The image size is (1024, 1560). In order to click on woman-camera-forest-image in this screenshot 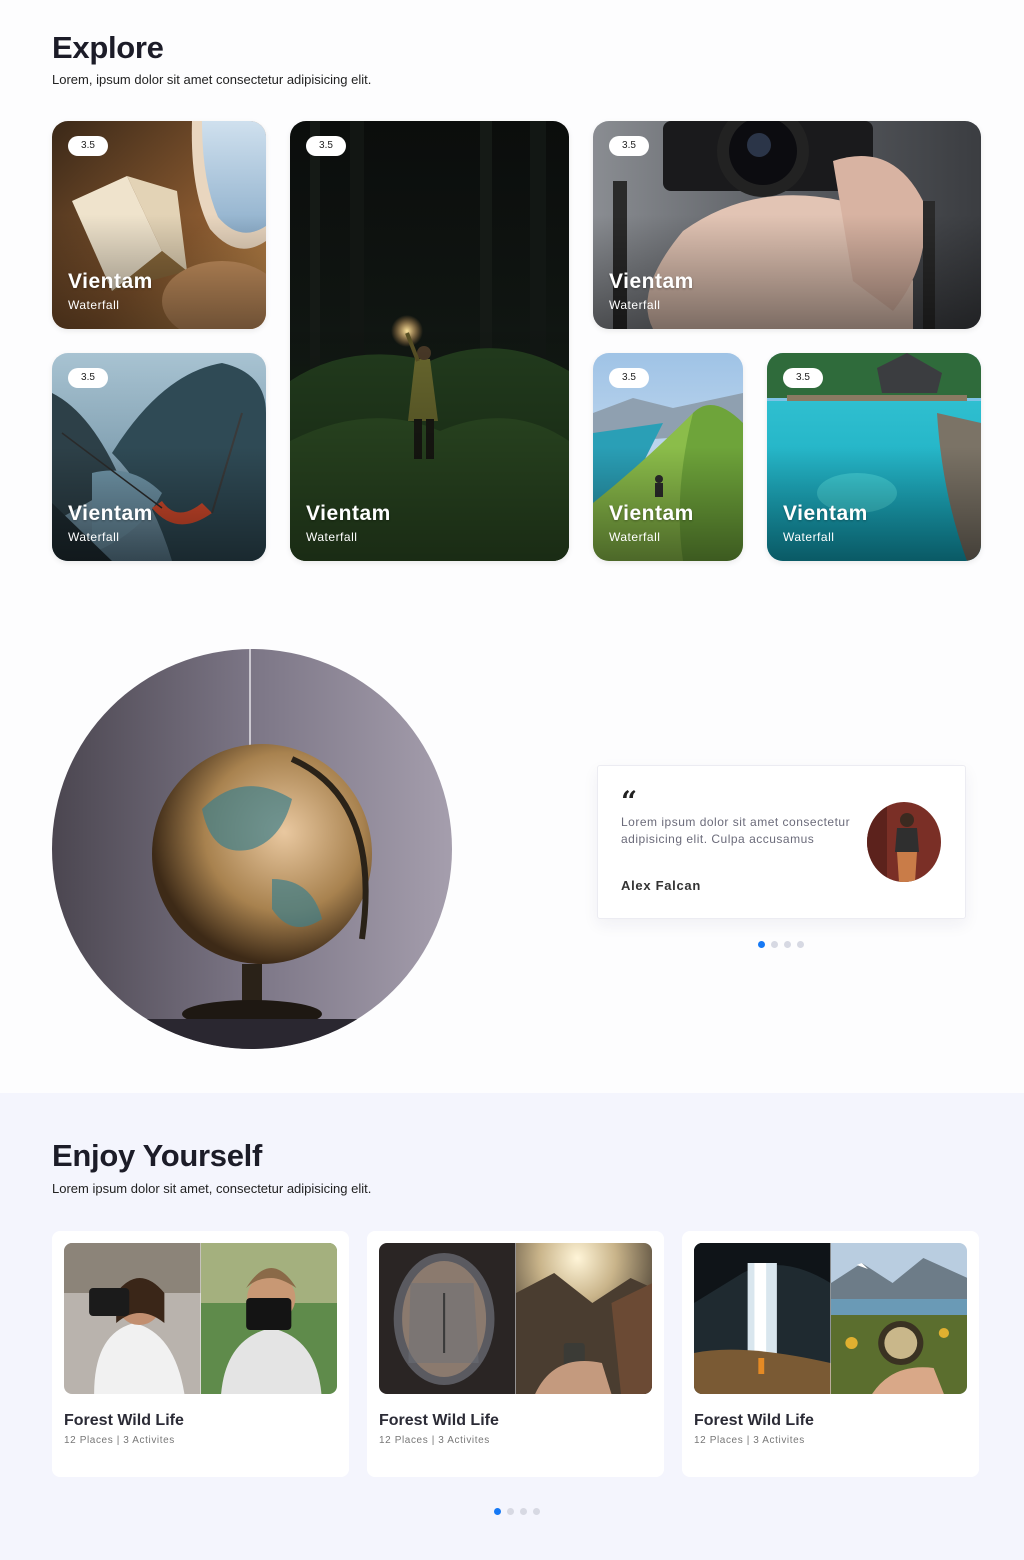, I will do `click(268, 1318)`.